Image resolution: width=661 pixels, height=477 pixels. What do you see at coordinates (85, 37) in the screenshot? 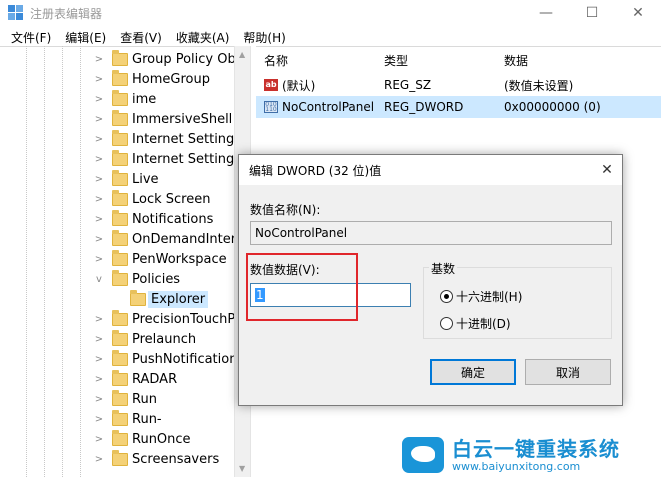
I see `menu-edit: 编辑(E)` at bounding box center [85, 37].